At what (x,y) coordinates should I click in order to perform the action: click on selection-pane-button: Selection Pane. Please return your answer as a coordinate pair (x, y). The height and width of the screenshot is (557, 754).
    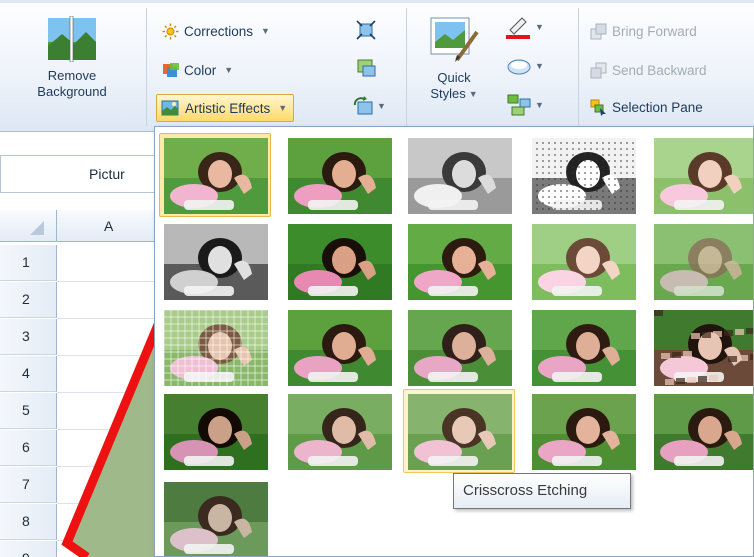
    Looking at the image, I should click on (646, 107).